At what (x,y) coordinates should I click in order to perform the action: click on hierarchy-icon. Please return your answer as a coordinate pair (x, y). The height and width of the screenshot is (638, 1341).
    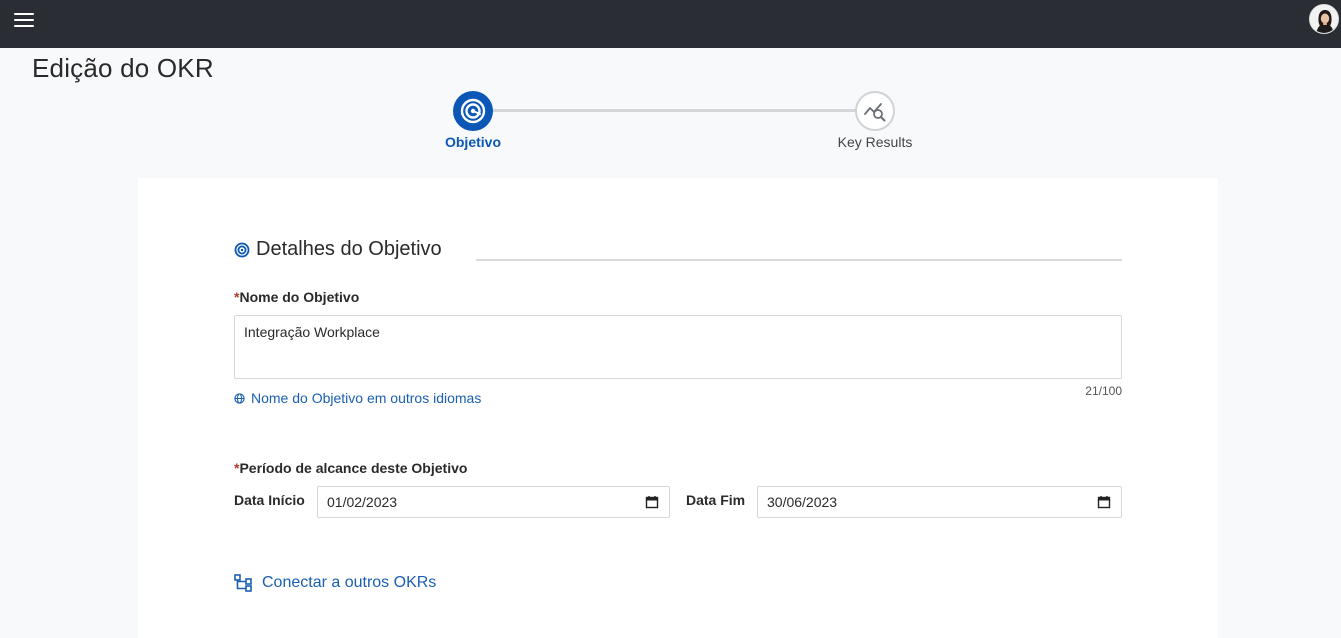
    Looking at the image, I should click on (243, 583).